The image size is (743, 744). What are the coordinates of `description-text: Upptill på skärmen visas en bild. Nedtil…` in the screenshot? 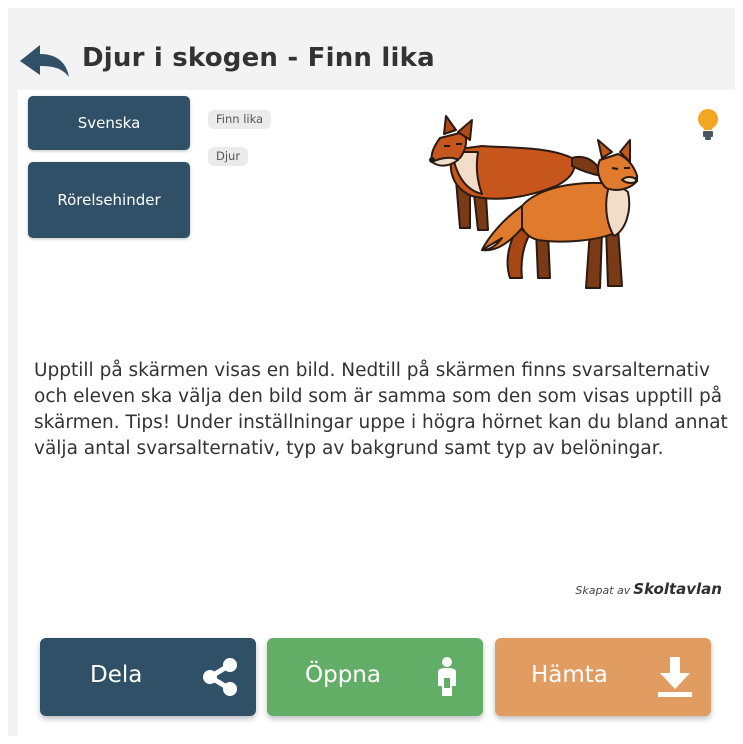 It's located at (381, 409).